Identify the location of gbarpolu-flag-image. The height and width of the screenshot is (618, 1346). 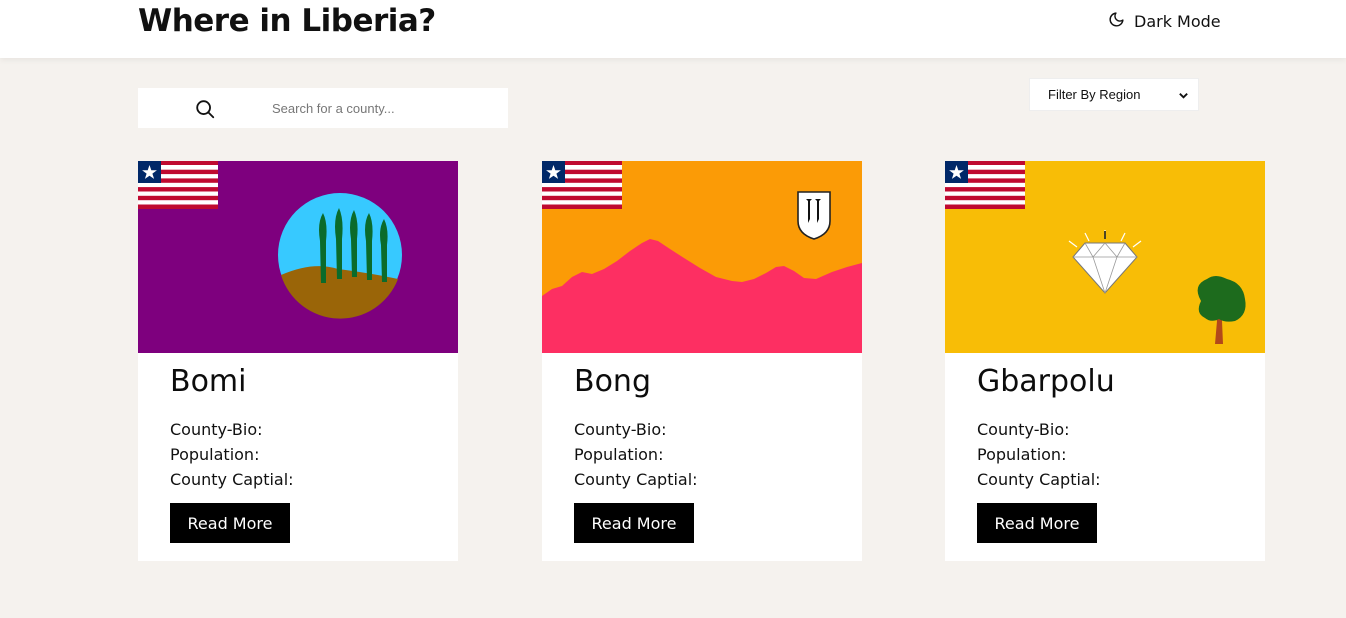
(1105, 257).